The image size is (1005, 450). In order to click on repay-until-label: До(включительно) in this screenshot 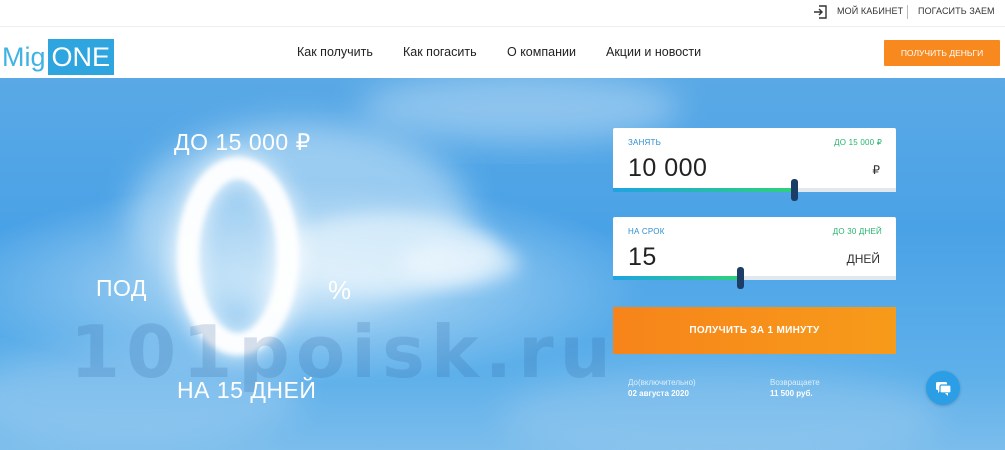, I will do `click(662, 382)`.